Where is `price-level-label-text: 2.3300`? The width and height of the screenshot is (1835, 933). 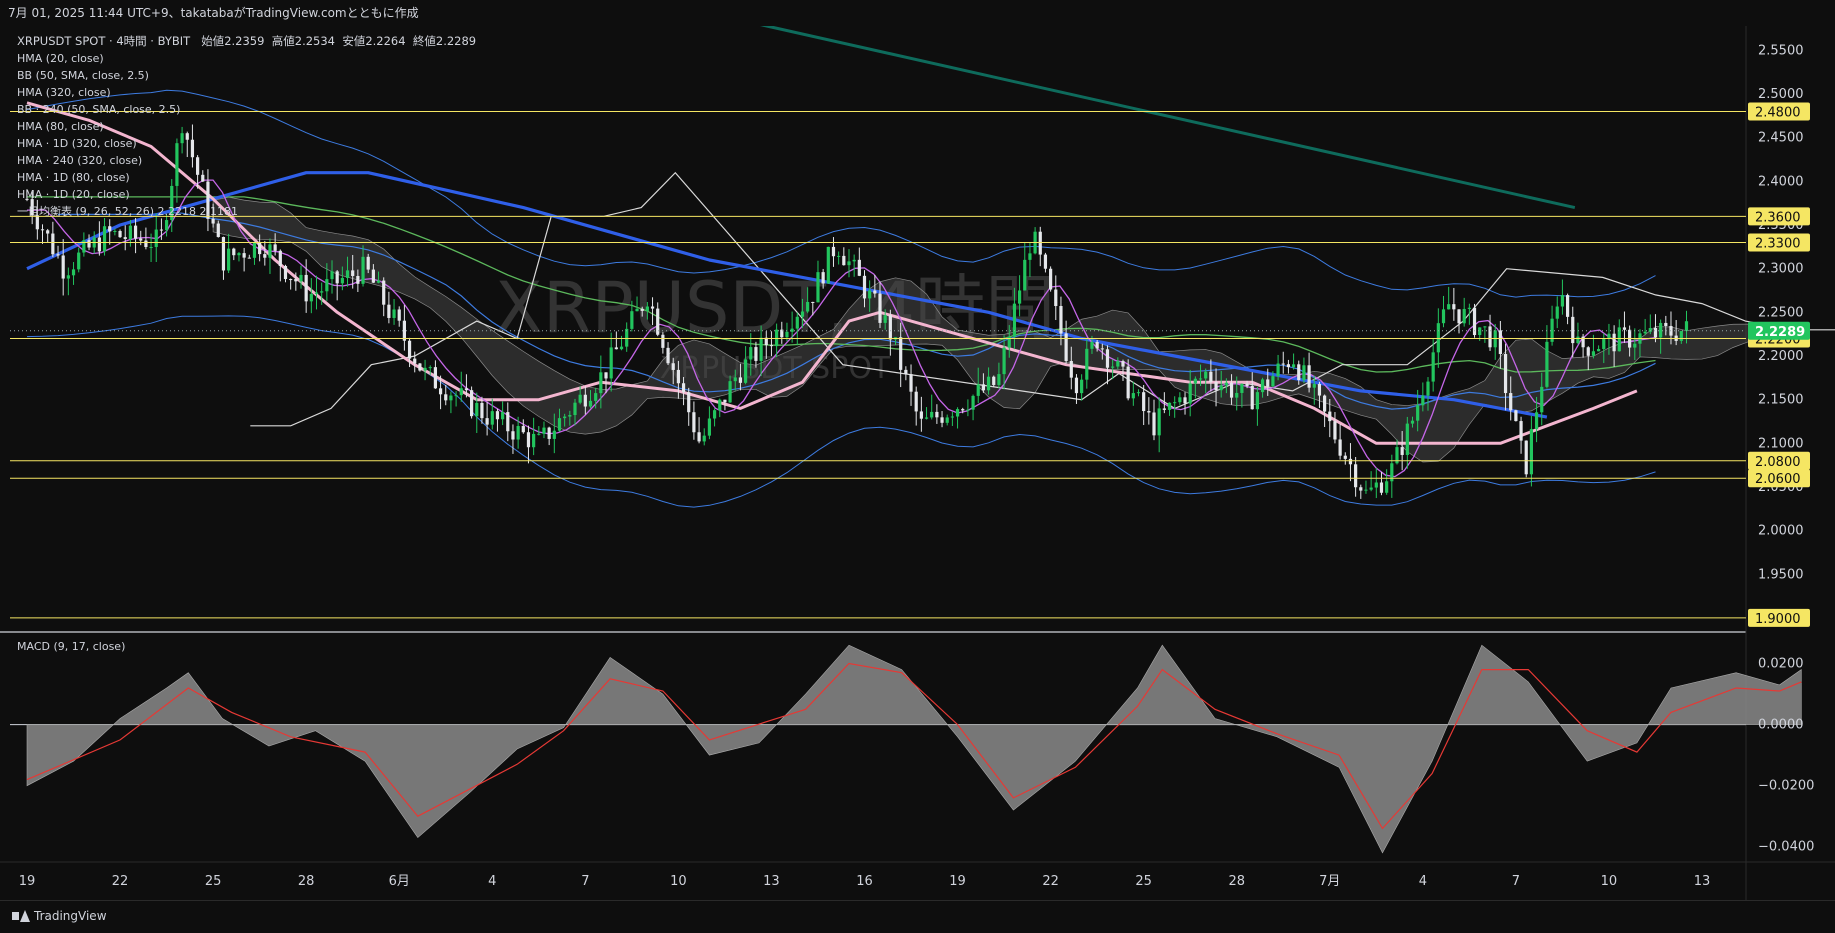 price-level-label-text: 2.3300 is located at coordinates (1778, 244).